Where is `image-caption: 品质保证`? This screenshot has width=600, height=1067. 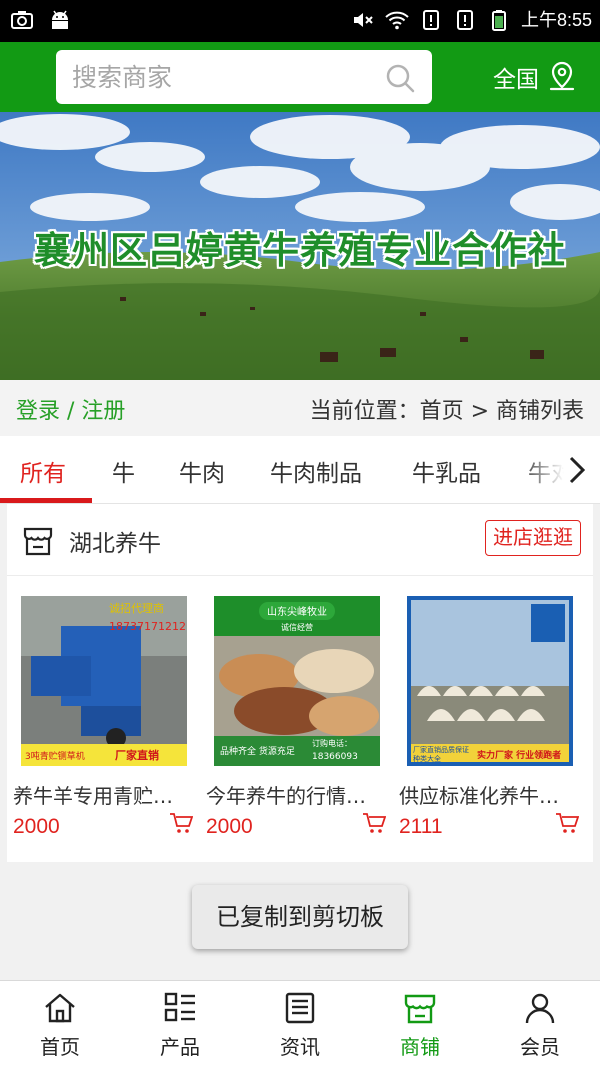 image-caption: 品质保证 is located at coordinates (455, 749).